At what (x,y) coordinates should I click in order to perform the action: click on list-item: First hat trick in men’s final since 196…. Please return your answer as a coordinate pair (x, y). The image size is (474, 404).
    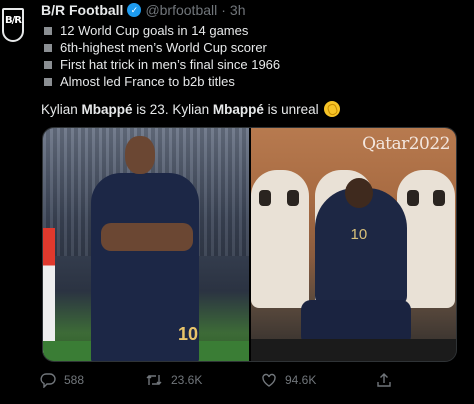
    Looking at the image, I should click on (162, 64).